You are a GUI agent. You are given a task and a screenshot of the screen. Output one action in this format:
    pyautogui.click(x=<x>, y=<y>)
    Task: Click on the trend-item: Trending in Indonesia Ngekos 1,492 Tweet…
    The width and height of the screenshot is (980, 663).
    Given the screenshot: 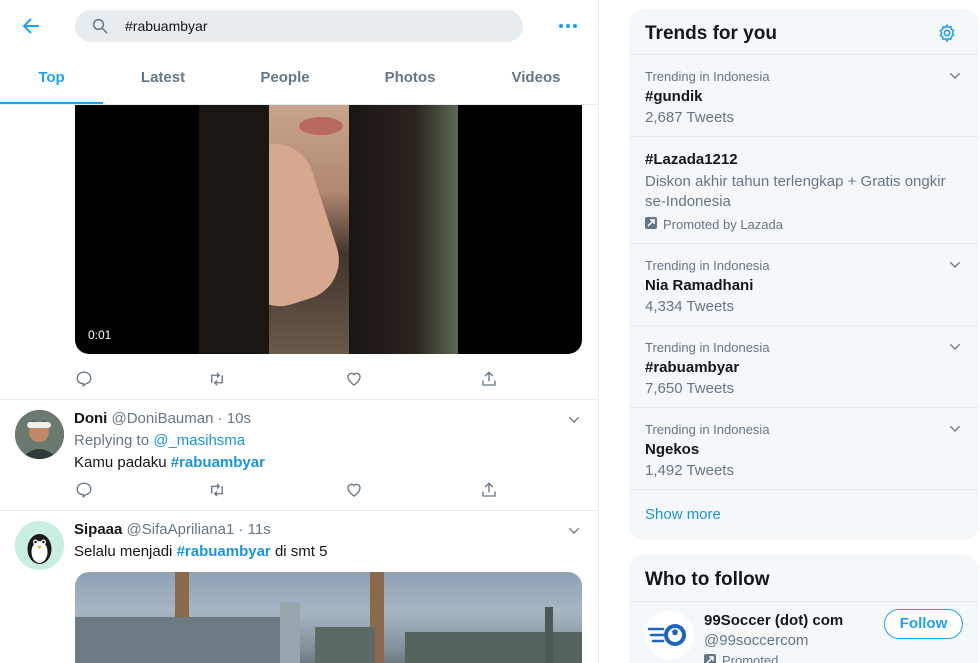 What is the action you would take?
    pyautogui.click(x=804, y=448)
    